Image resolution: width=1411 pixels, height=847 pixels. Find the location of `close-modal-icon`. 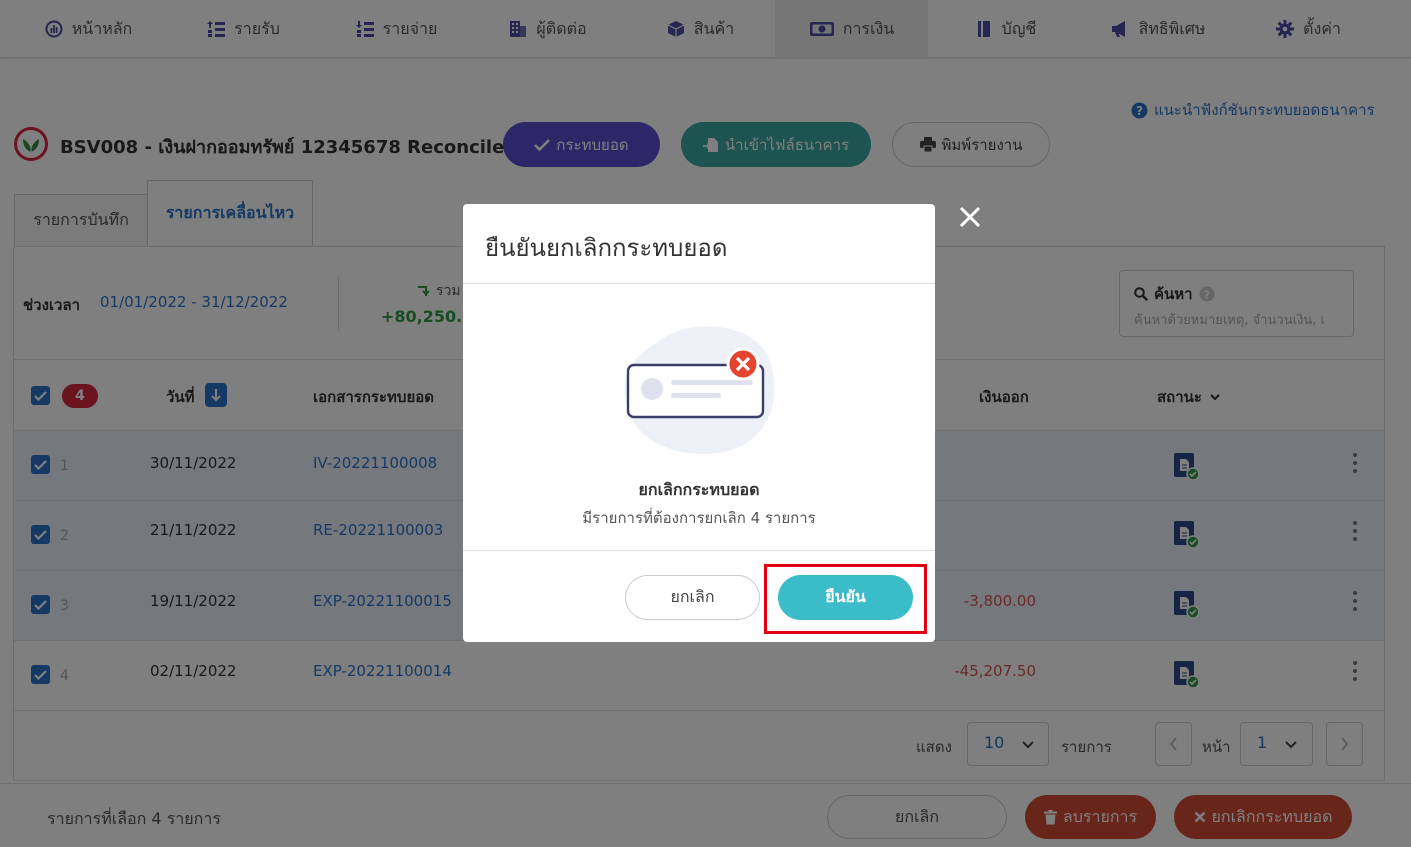

close-modal-icon is located at coordinates (970, 217).